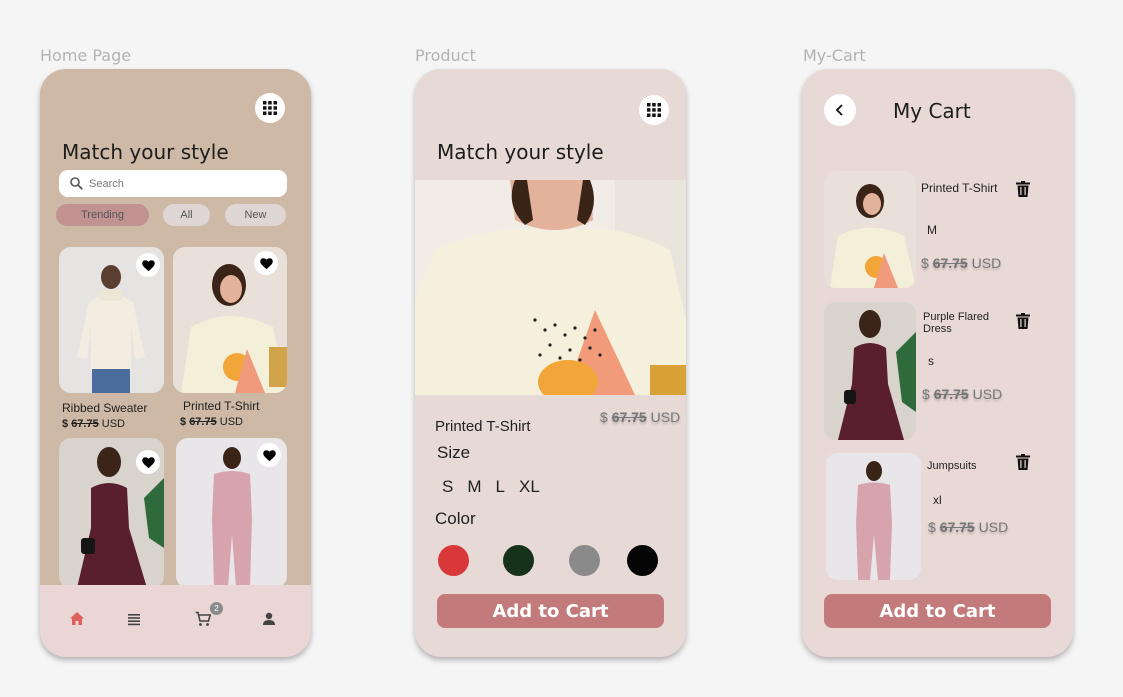 This screenshot has width=1123, height=697. I want to click on back-icon, so click(839, 110).